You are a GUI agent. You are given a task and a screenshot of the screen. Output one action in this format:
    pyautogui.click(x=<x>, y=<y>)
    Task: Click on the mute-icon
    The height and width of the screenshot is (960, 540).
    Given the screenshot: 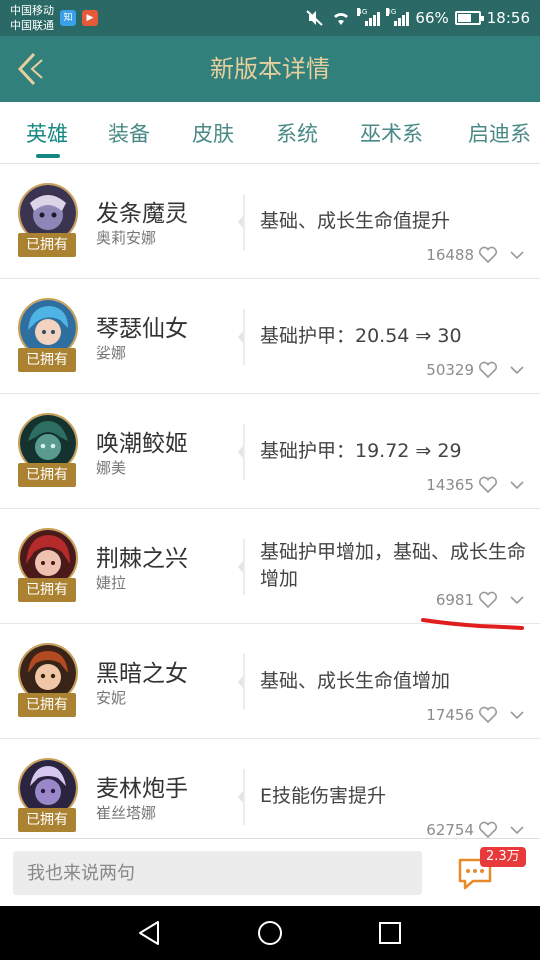 What is the action you would take?
    pyautogui.click(x=315, y=18)
    